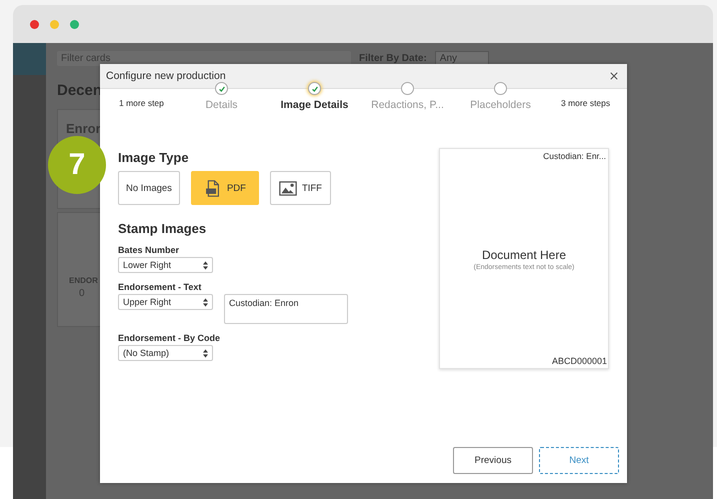 This screenshot has height=499, width=717. What do you see at coordinates (224, 188) in the screenshot?
I see `image-type-button: PDF` at bounding box center [224, 188].